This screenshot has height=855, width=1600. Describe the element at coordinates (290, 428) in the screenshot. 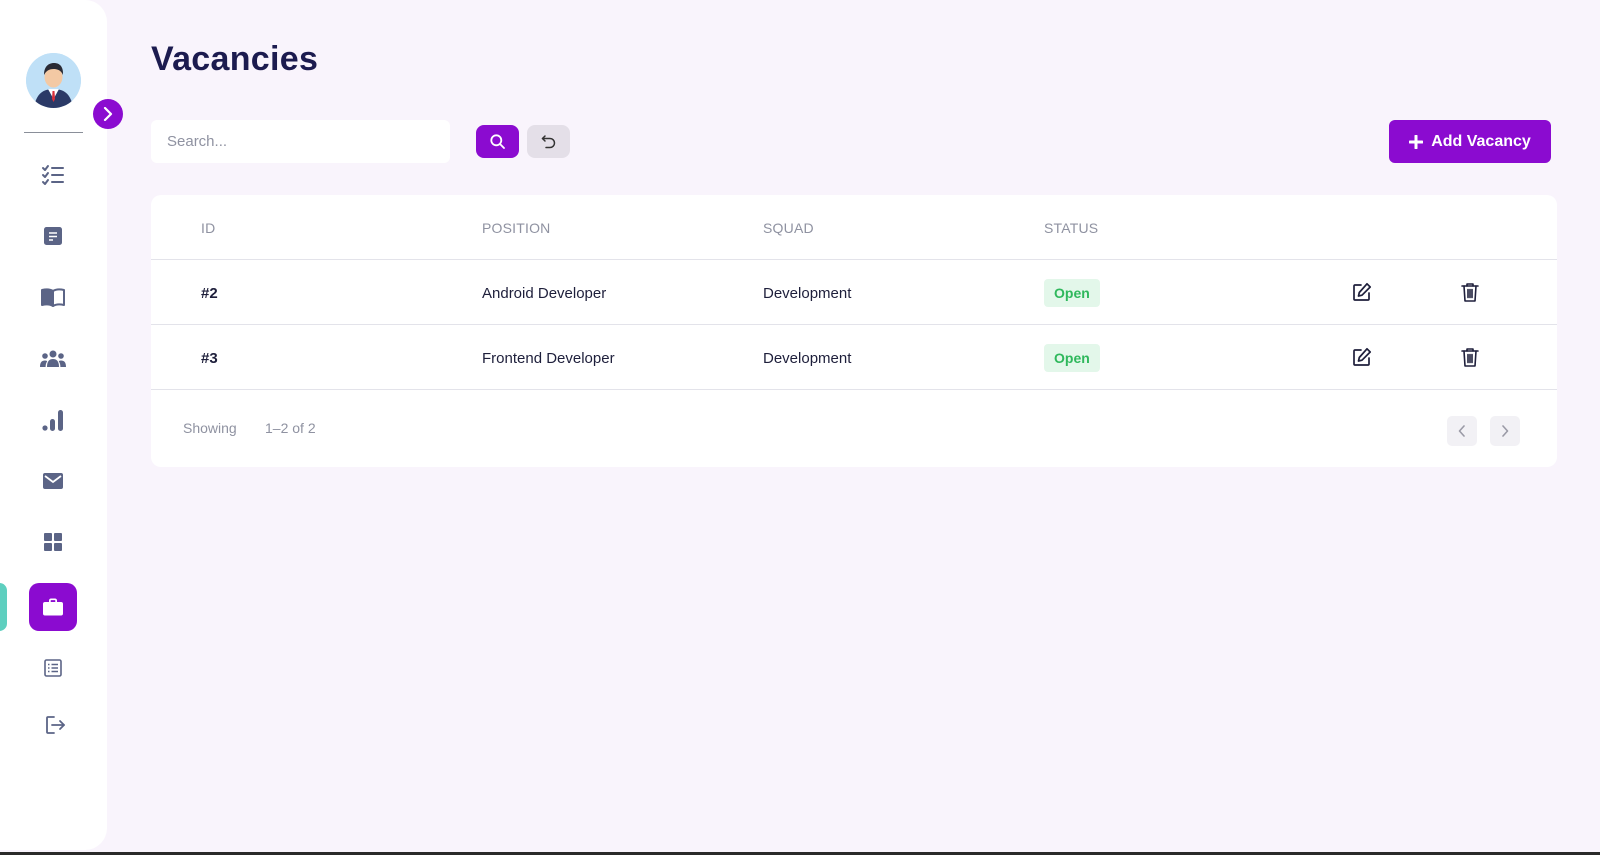

I see `pagination-range: 1–2 of 2` at that location.